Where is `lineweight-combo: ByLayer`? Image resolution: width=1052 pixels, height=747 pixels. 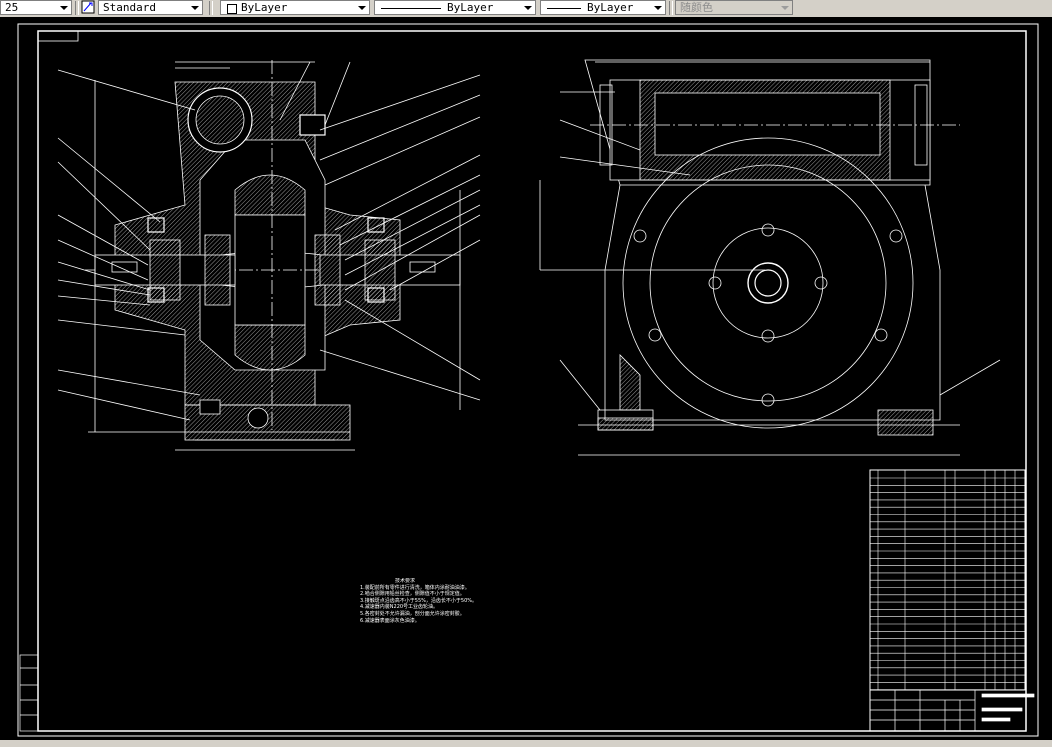 lineweight-combo: ByLayer is located at coordinates (603, 7).